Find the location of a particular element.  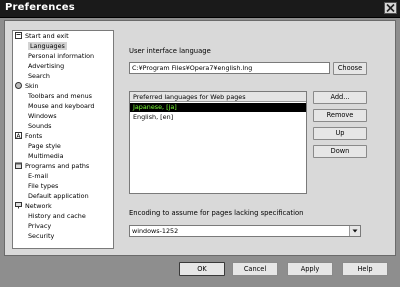

tree-item-security: Security is located at coordinates (41, 236).